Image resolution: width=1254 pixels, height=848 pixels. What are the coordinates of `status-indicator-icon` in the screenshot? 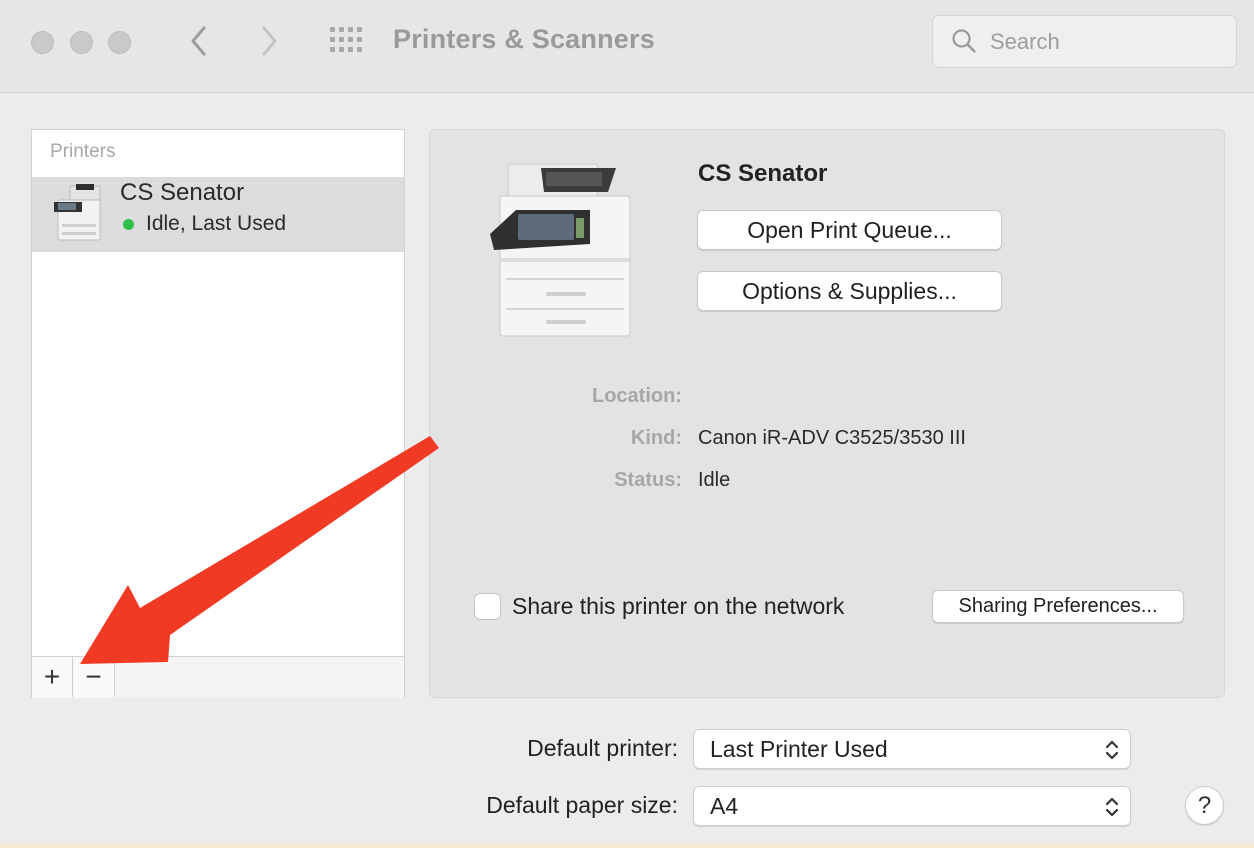 It's located at (128, 224).